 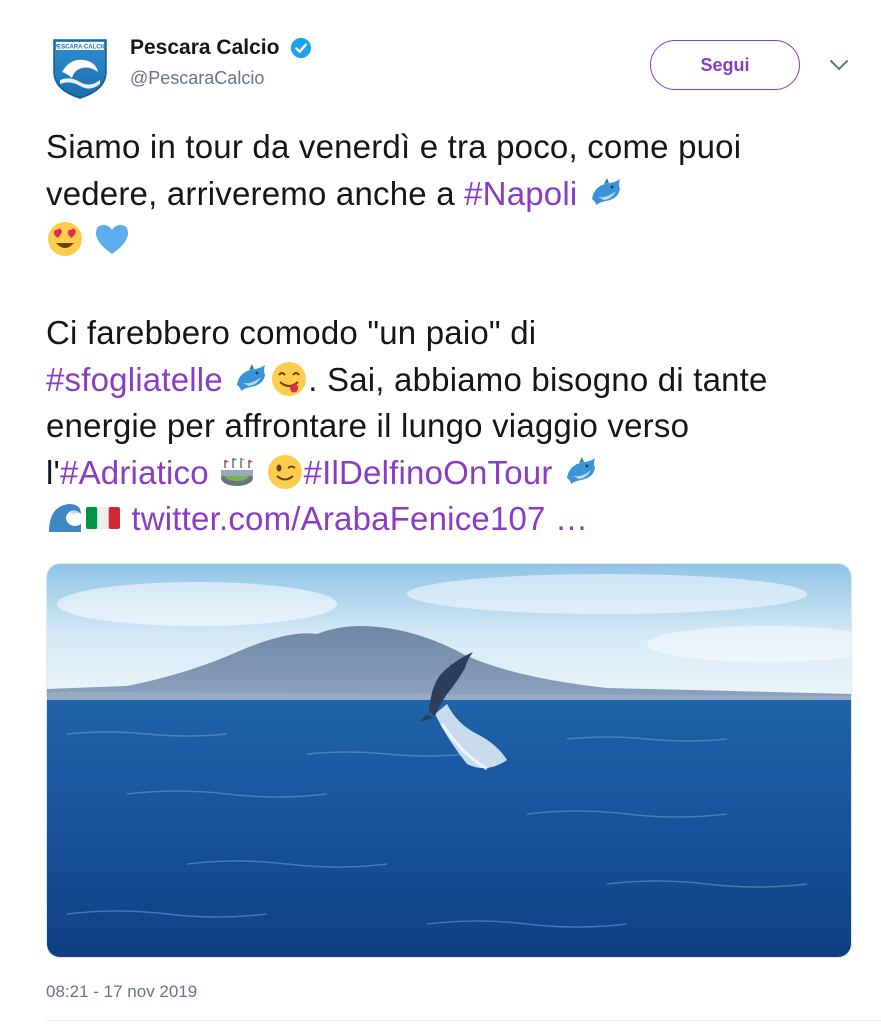 What do you see at coordinates (65, 239) in the screenshot?
I see `heart-eyes-emoji` at bounding box center [65, 239].